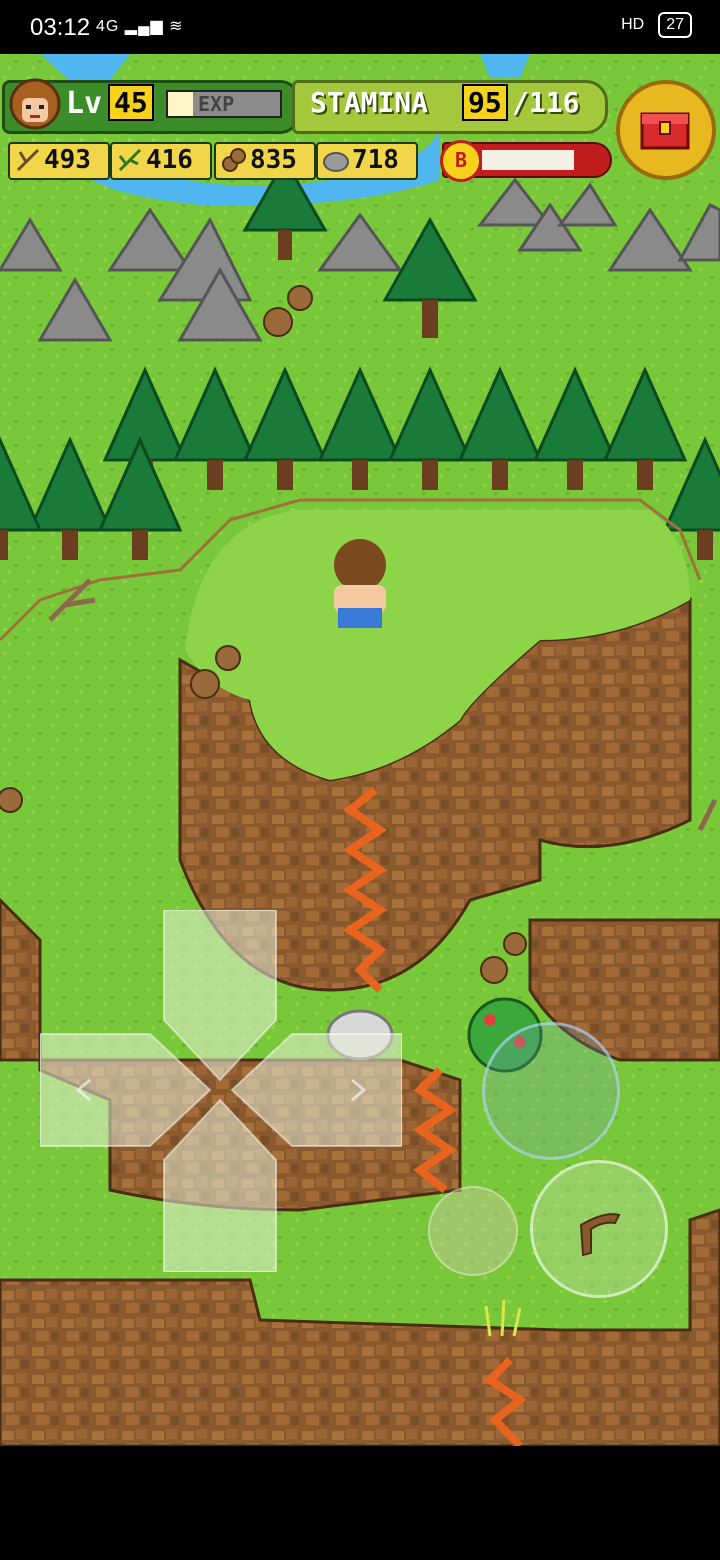  I want to click on tool-button, so click(551, 1091).